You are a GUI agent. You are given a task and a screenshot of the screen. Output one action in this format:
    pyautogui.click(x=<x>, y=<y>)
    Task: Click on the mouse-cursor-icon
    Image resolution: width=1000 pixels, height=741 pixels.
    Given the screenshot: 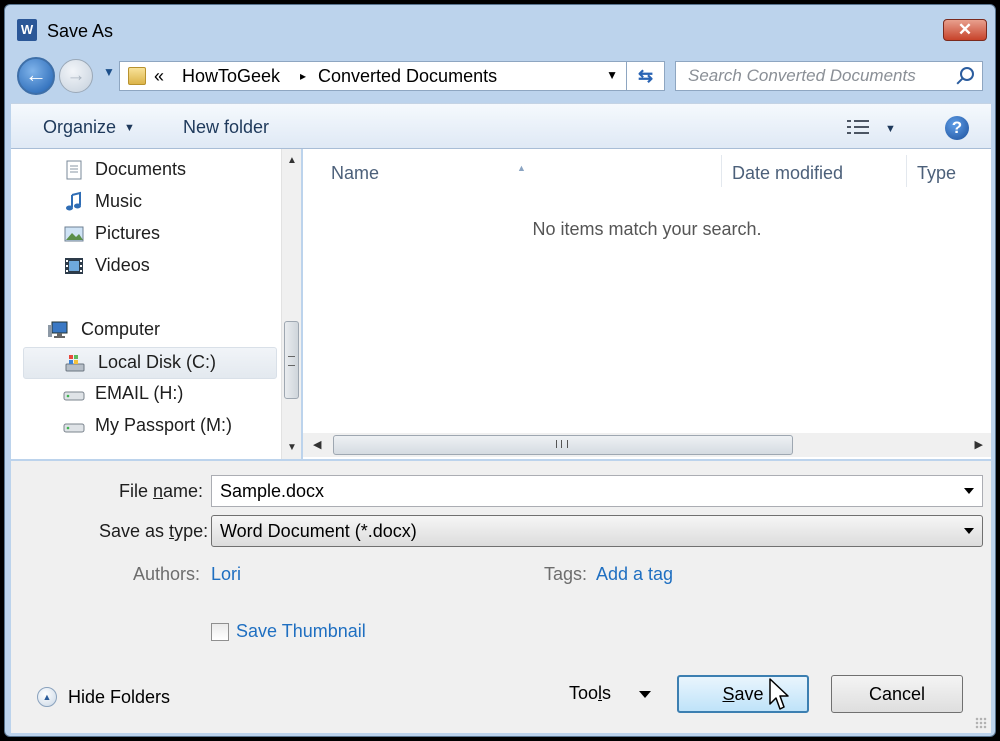 What is the action you would take?
    pyautogui.click(x=779, y=694)
    